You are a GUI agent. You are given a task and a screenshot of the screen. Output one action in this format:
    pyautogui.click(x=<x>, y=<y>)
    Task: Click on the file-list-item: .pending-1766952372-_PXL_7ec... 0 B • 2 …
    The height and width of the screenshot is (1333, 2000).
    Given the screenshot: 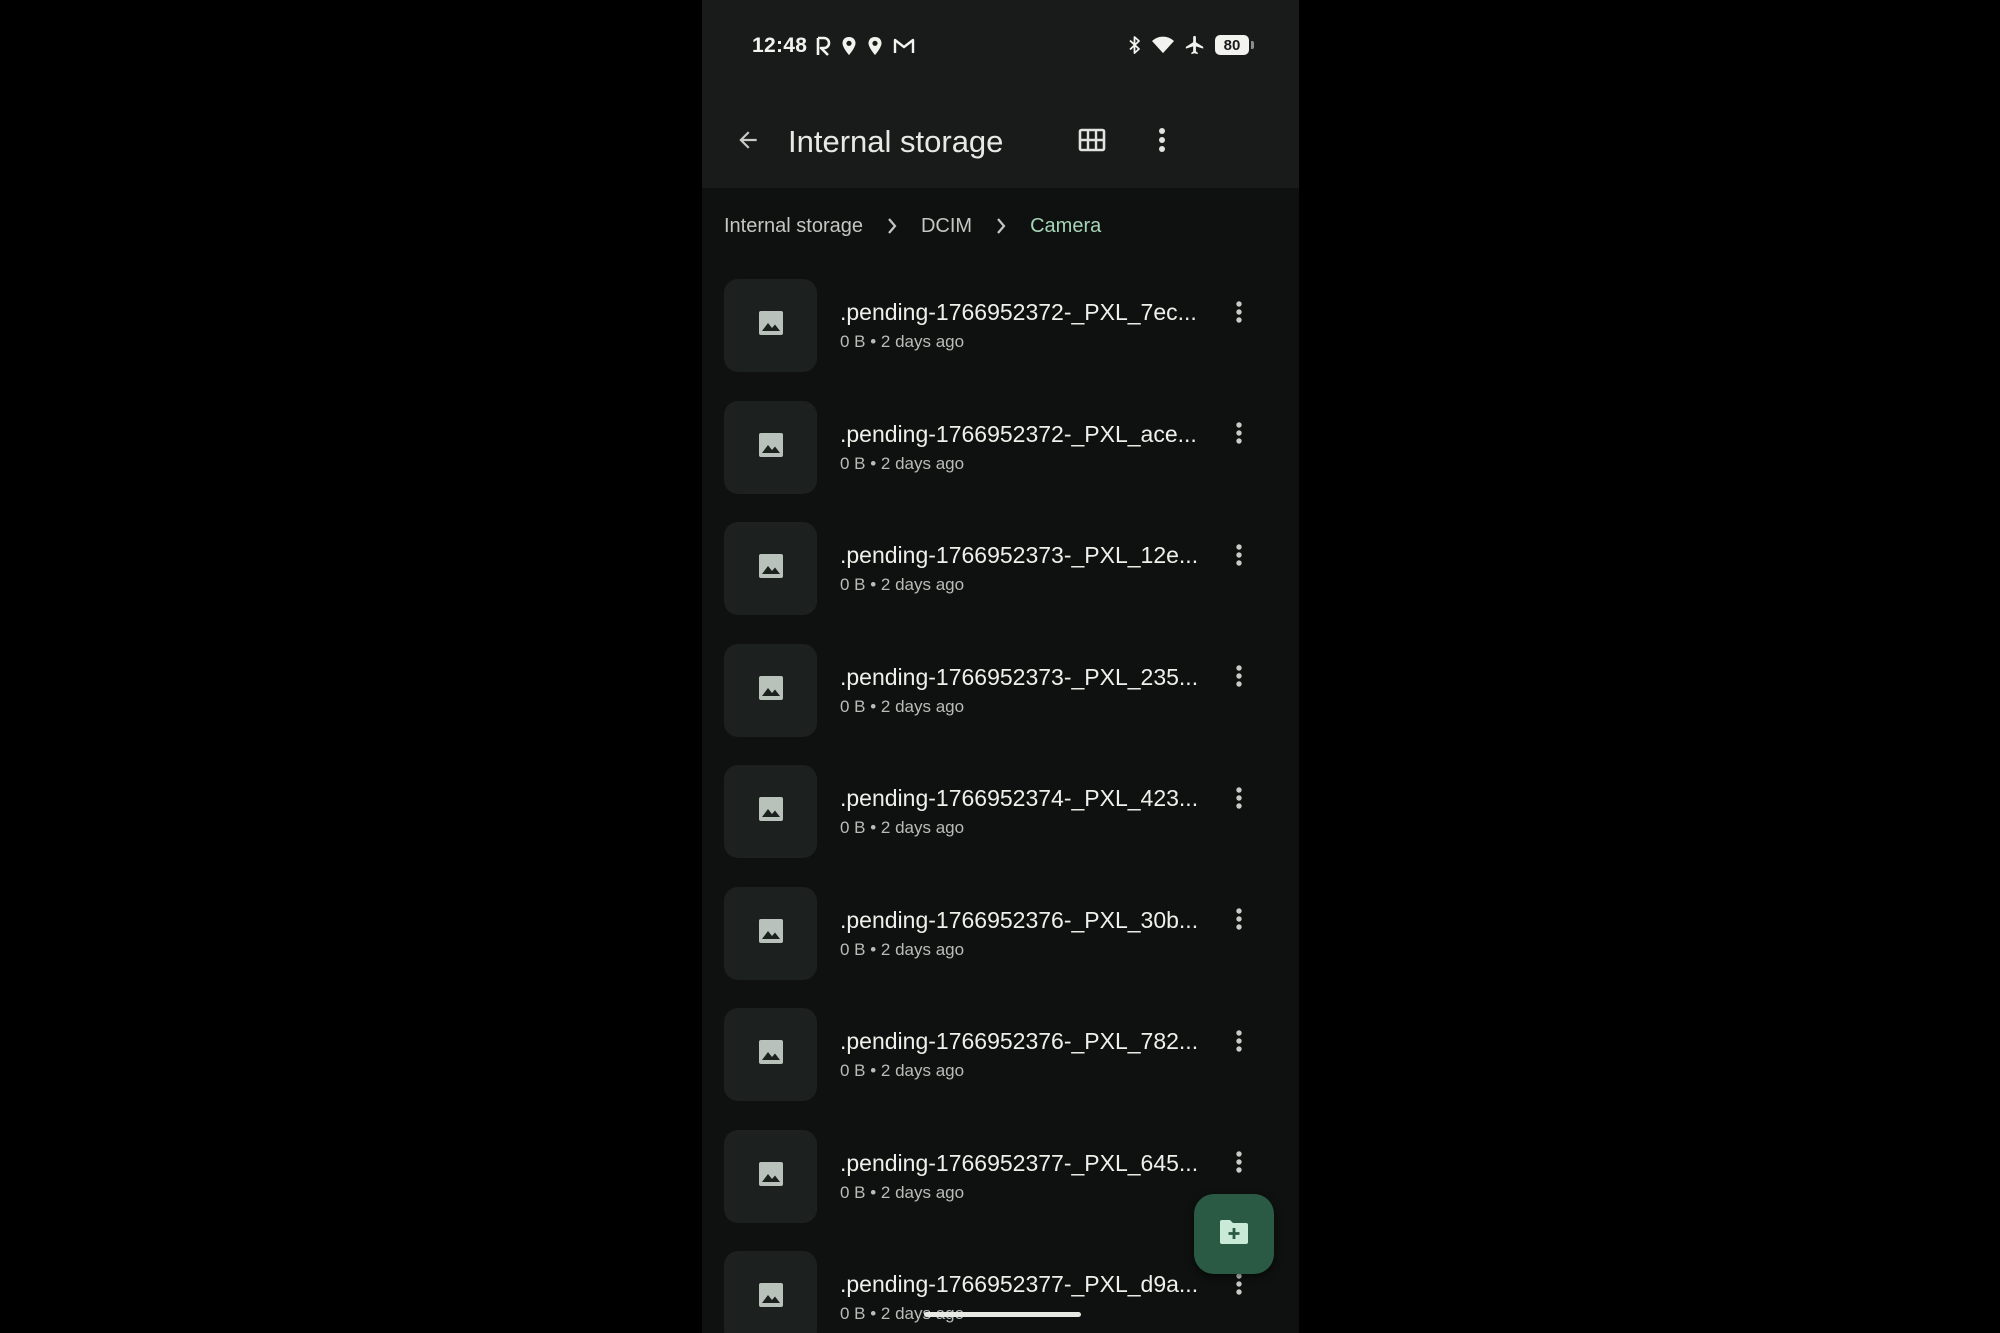 What is the action you would take?
    pyautogui.click(x=1000, y=340)
    